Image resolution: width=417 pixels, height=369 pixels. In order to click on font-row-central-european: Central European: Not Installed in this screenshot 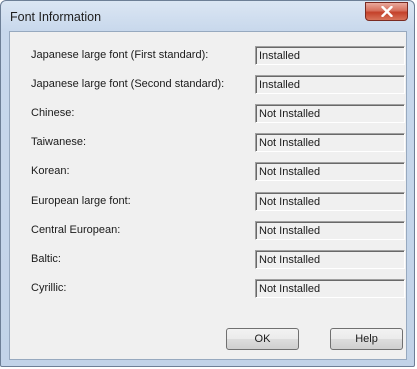, I will do `click(208, 231)`.